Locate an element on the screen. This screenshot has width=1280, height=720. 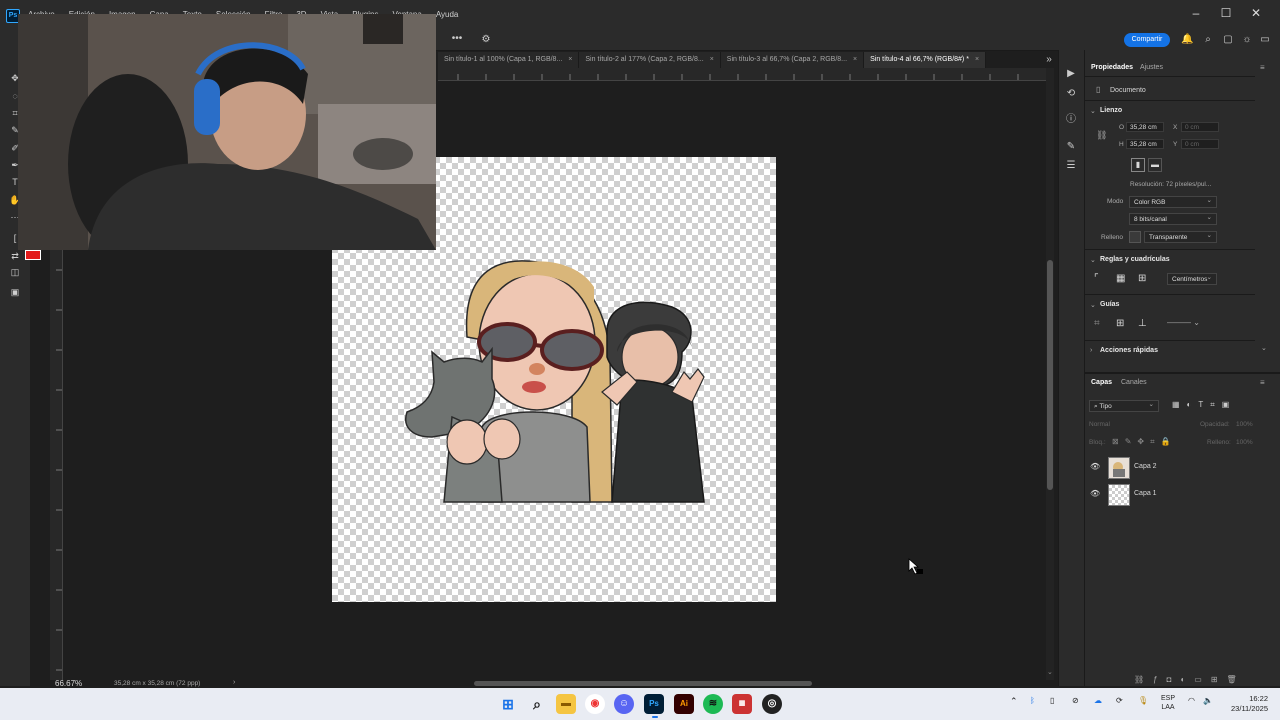
workspace-icon: ▭ is located at coordinates (1265, 40).